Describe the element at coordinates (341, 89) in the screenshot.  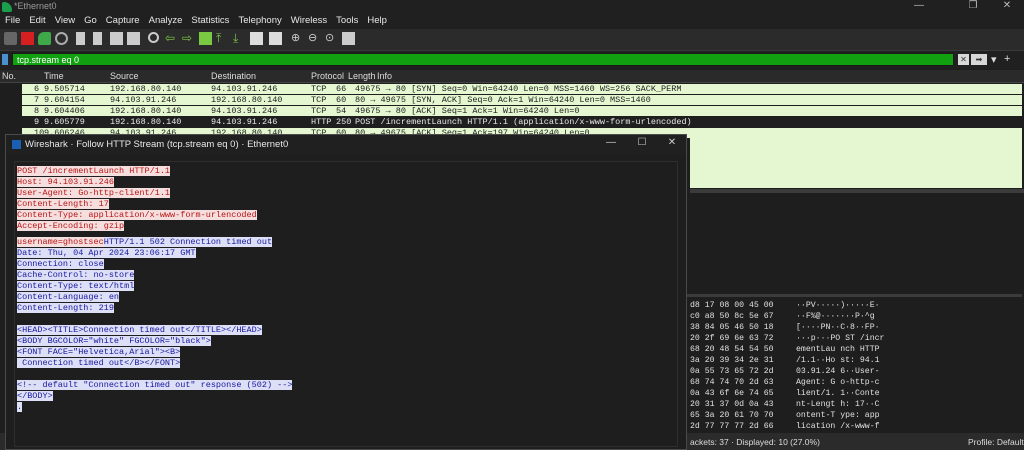
I see `packet-length: 66` at that location.